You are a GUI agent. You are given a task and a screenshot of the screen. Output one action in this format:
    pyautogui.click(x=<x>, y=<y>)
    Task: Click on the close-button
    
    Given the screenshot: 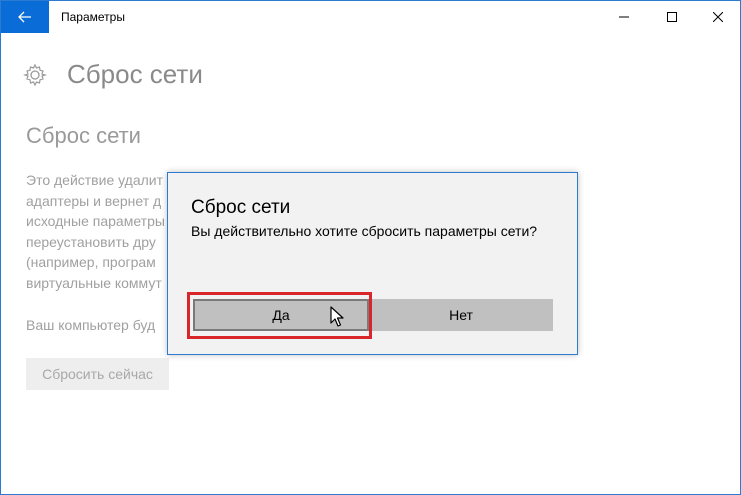 What is the action you would take?
    pyautogui.click(x=718, y=17)
    